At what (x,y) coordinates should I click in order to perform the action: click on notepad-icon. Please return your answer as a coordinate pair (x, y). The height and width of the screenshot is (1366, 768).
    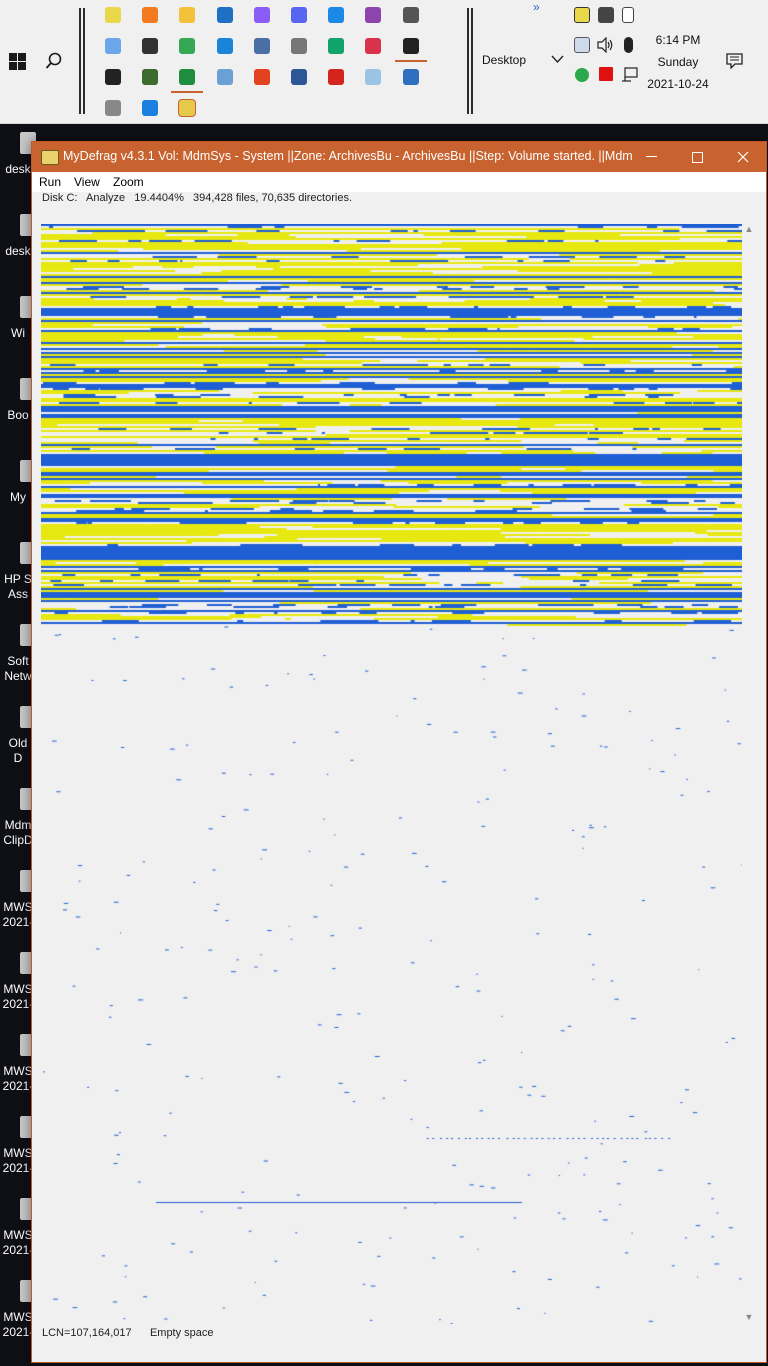
    Looking at the image, I should click on (373, 77).